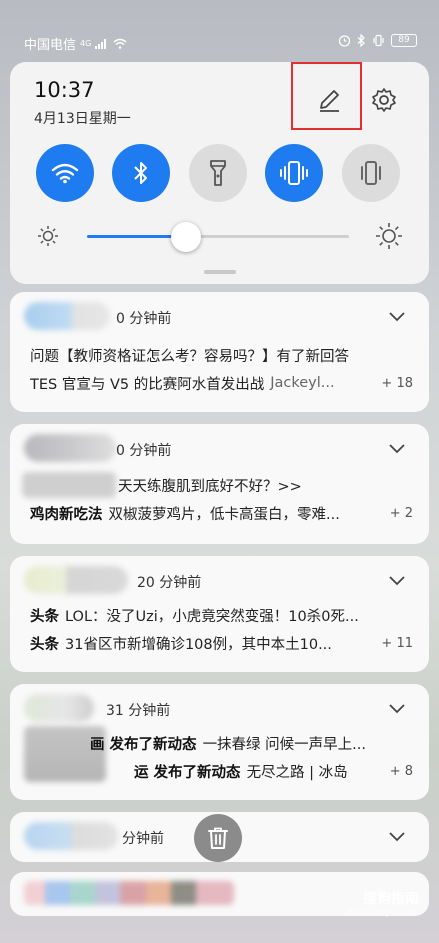  I want to click on status-bar: 中国电信 4G 89, so click(219, 30).